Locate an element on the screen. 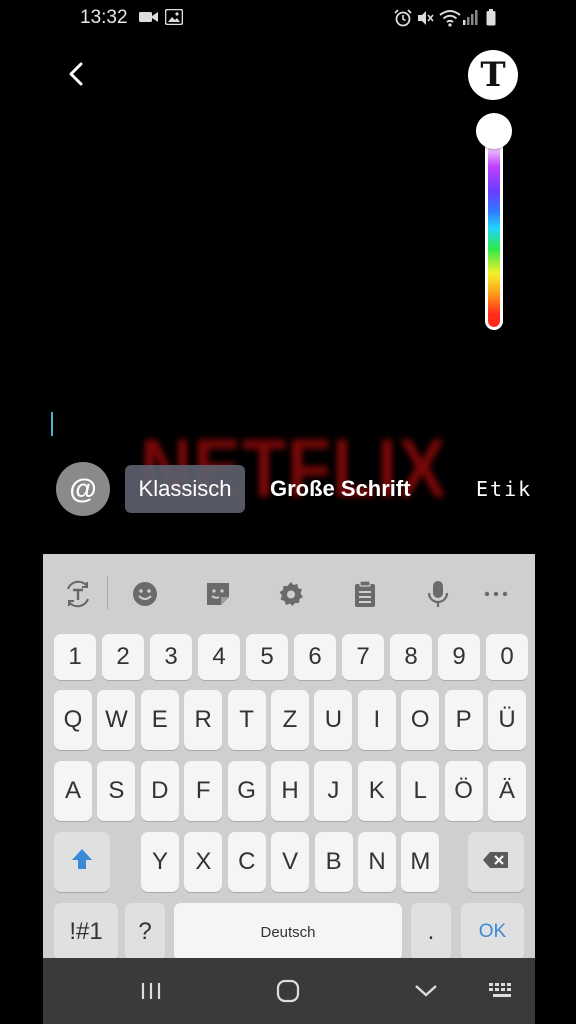  key-n: N is located at coordinates (377, 862).